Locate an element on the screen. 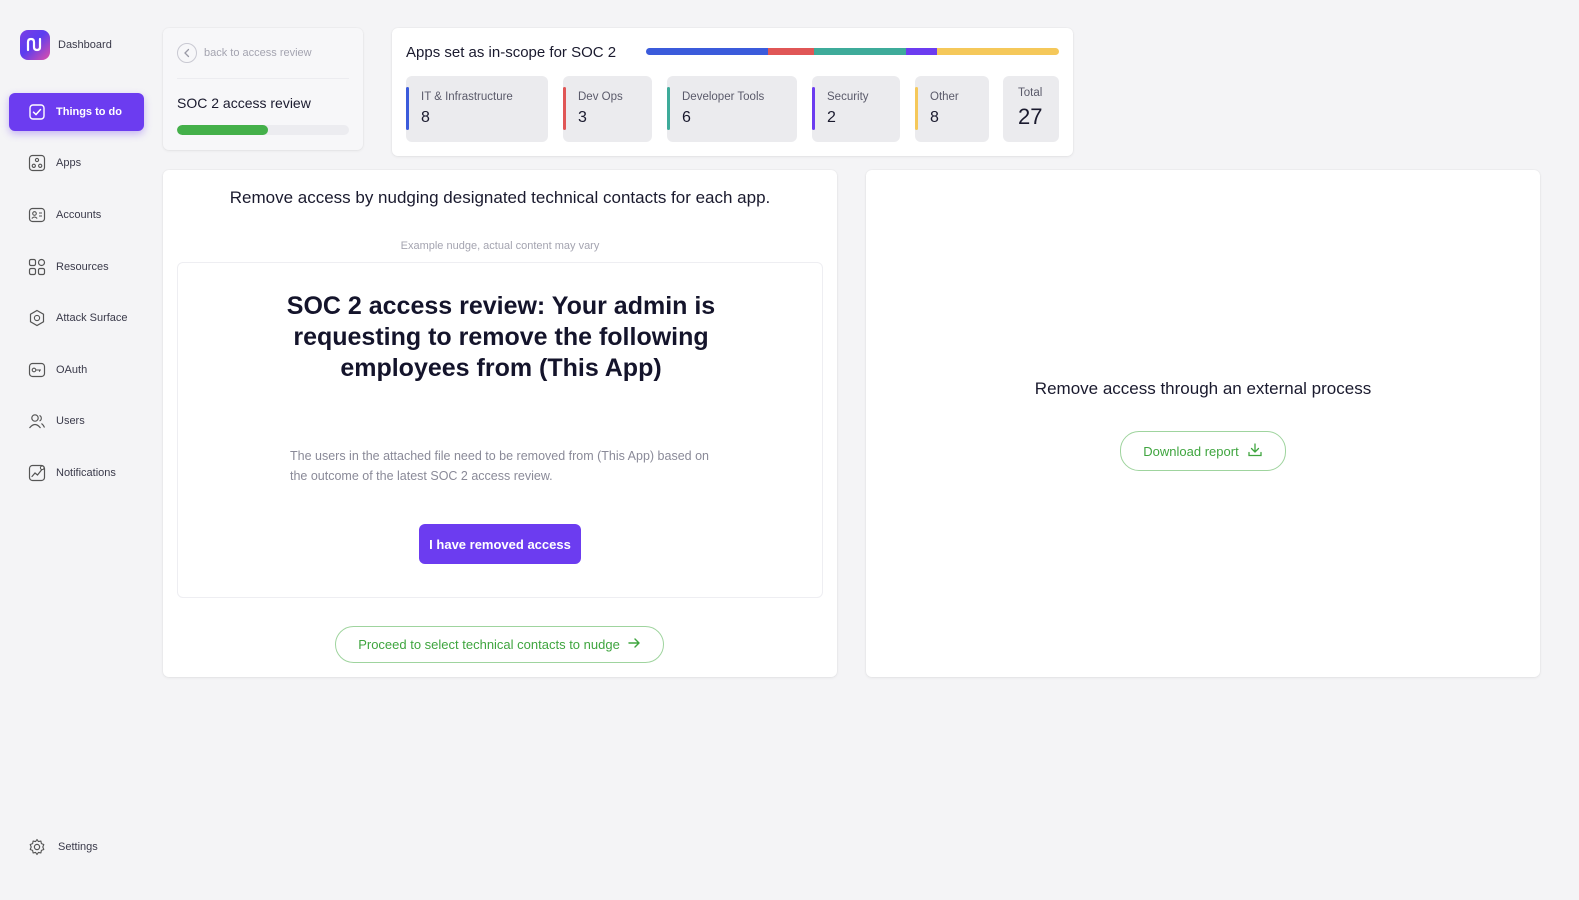  sidebar-item-settings: Settings is located at coordinates (63, 847).